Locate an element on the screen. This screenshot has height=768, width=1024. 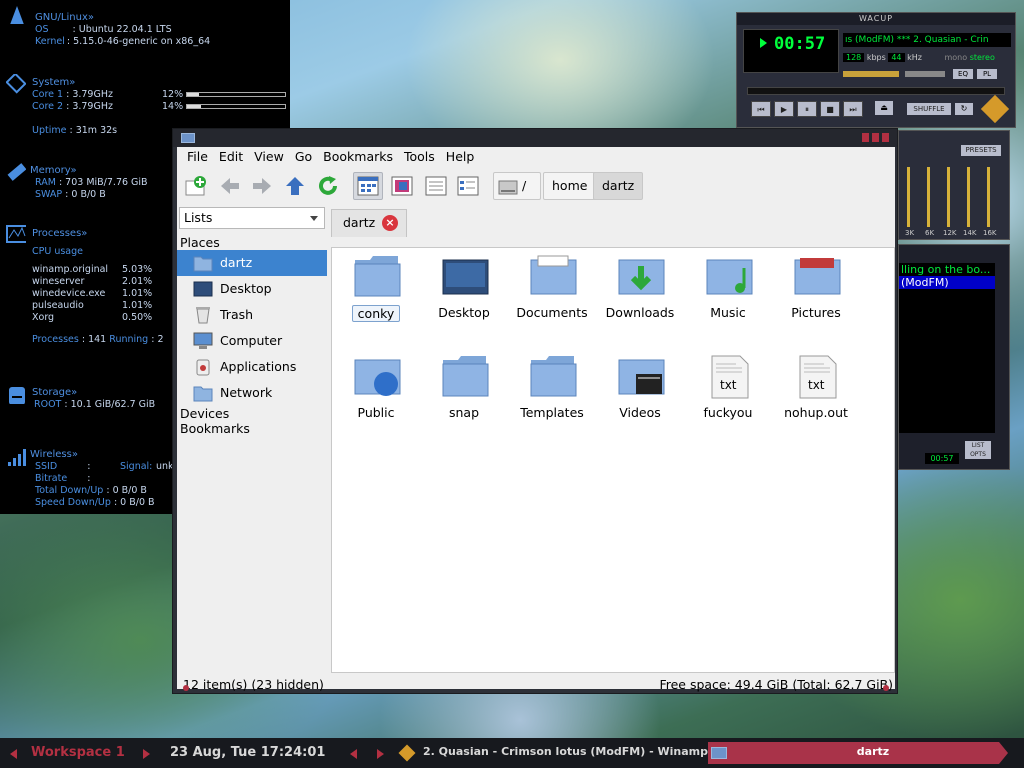
compact-view-button is located at coordinates (436, 186).